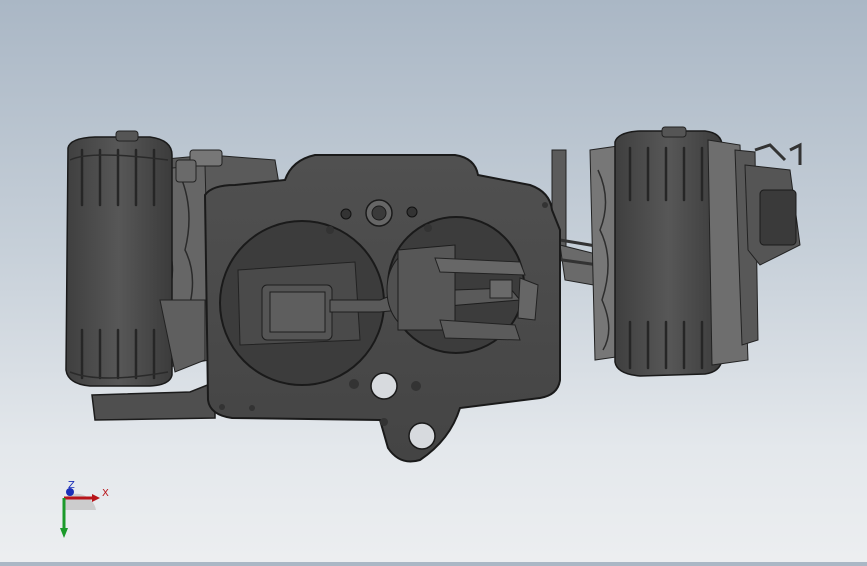  What do you see at coordinates (64, 533) in the screenshot?
I see `y-axis-arrow` at bounding box center [64, 533].